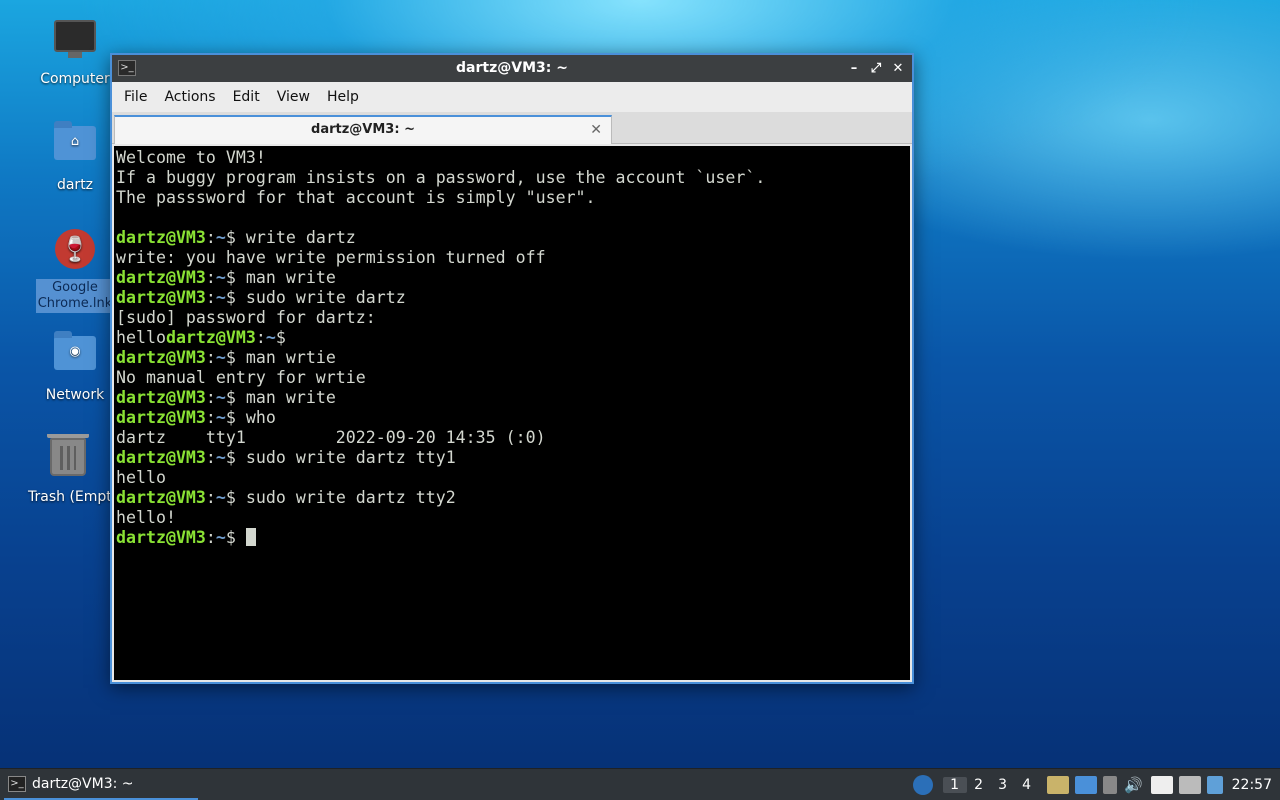 The image size is (1280, 800). What do you see at coordinates (1251, 785) in the screenshot?
I see `clock: 22:57` at bounding box center [1251, 785].